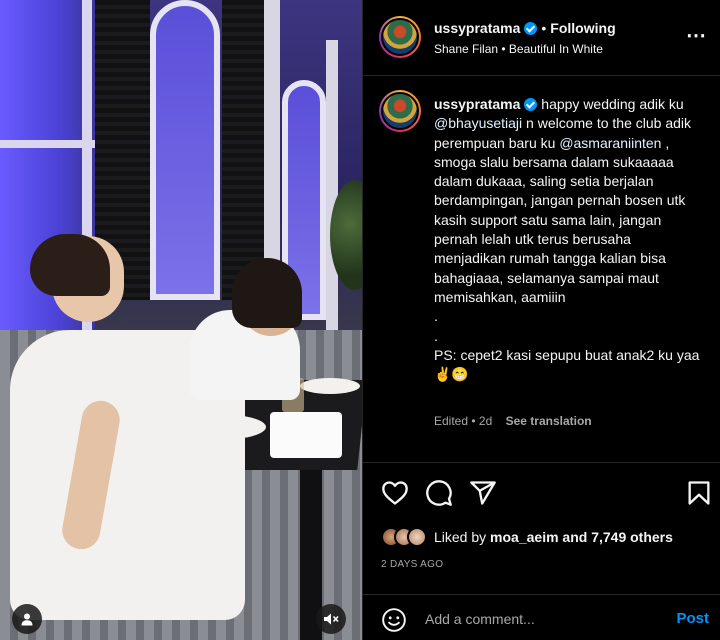  I want to click on user-tag-icon, so click(27, 619).